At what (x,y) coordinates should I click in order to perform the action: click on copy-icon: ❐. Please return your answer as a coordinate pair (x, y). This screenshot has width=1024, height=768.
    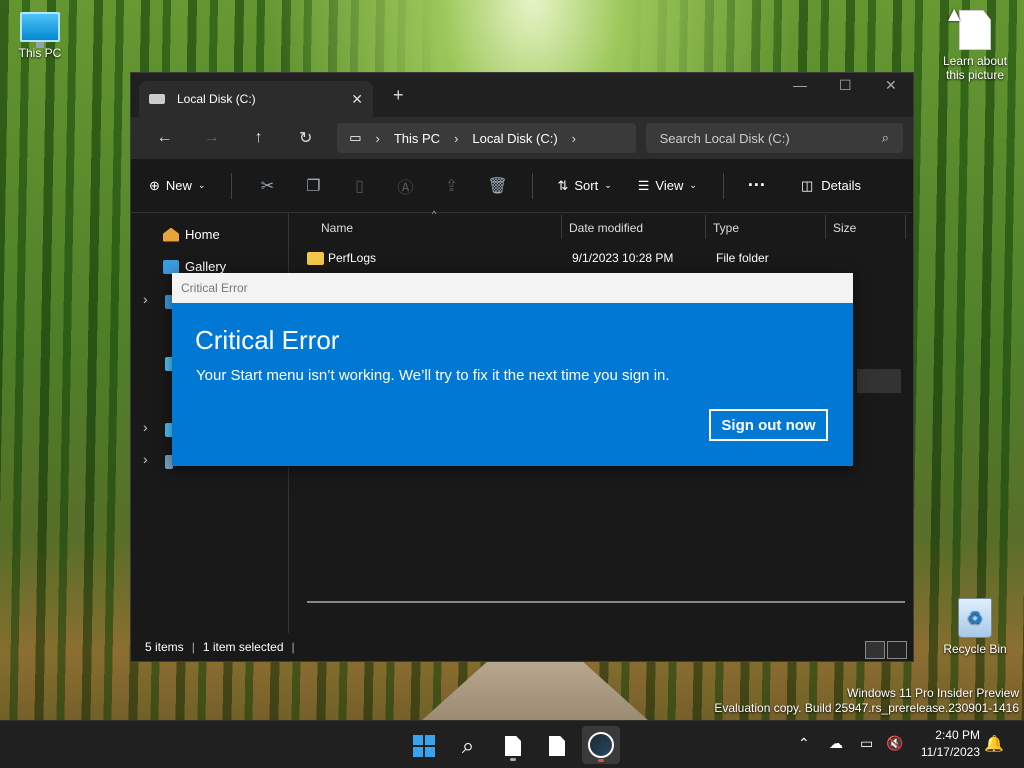
    Looking at the image, I should click on (313, 186).